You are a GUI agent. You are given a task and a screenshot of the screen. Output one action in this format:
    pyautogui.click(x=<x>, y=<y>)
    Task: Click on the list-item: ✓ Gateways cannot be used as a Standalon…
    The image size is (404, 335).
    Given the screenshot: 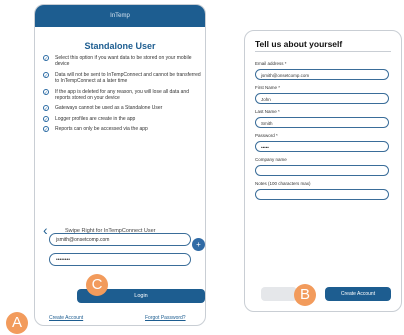 What is the action you would take?
    pyautogui.click(x=103, y=108)
    